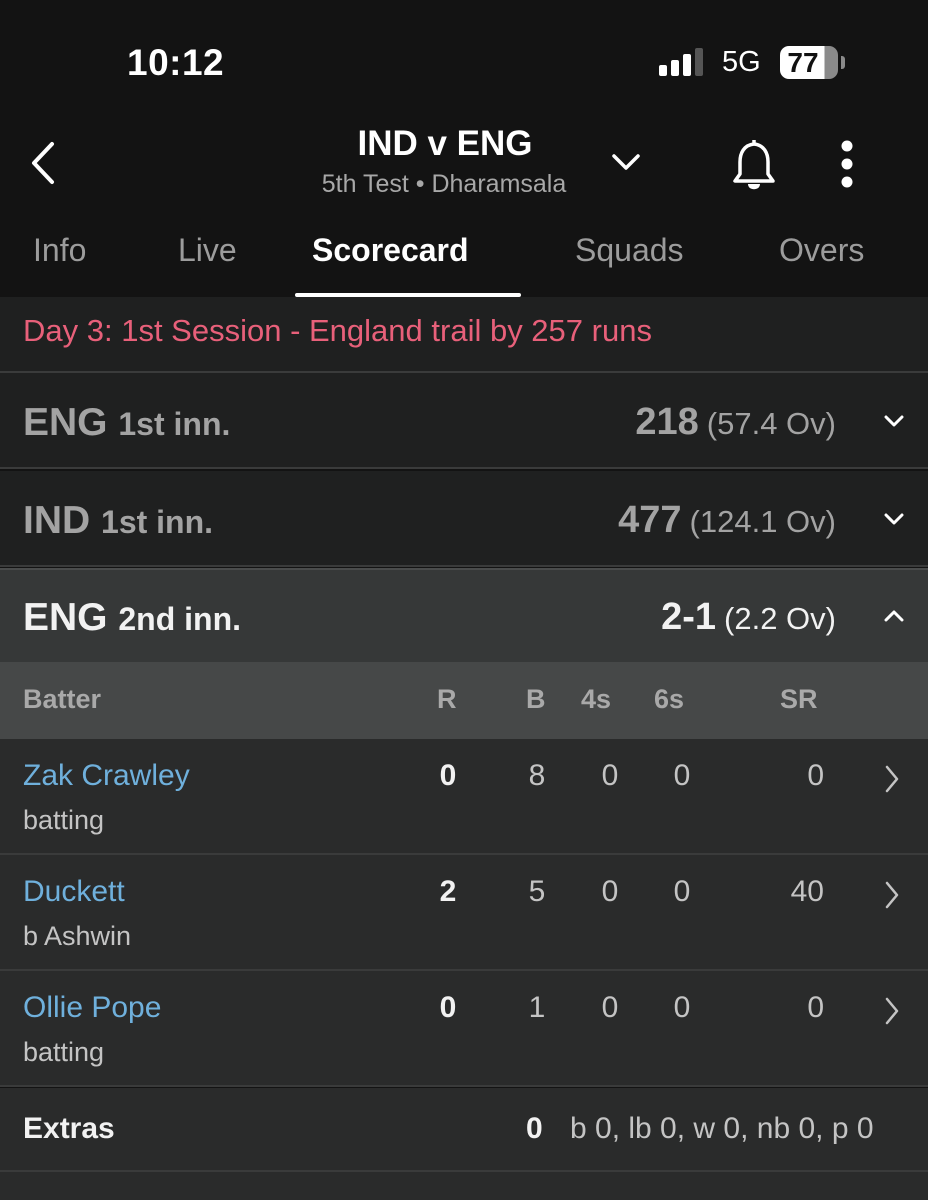  What do you see at coordinates (799, 699) in the screenshot?
I see `col-strike-rate: SR` at bounding box center [799, 699].